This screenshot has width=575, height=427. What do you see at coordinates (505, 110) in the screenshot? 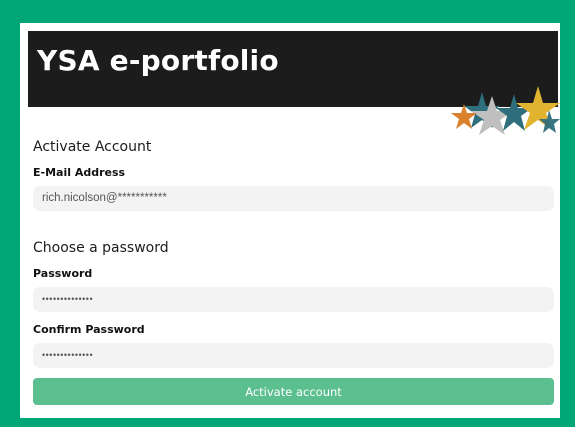
I see `stars-logo-icon` at bounding box center [505, 110].